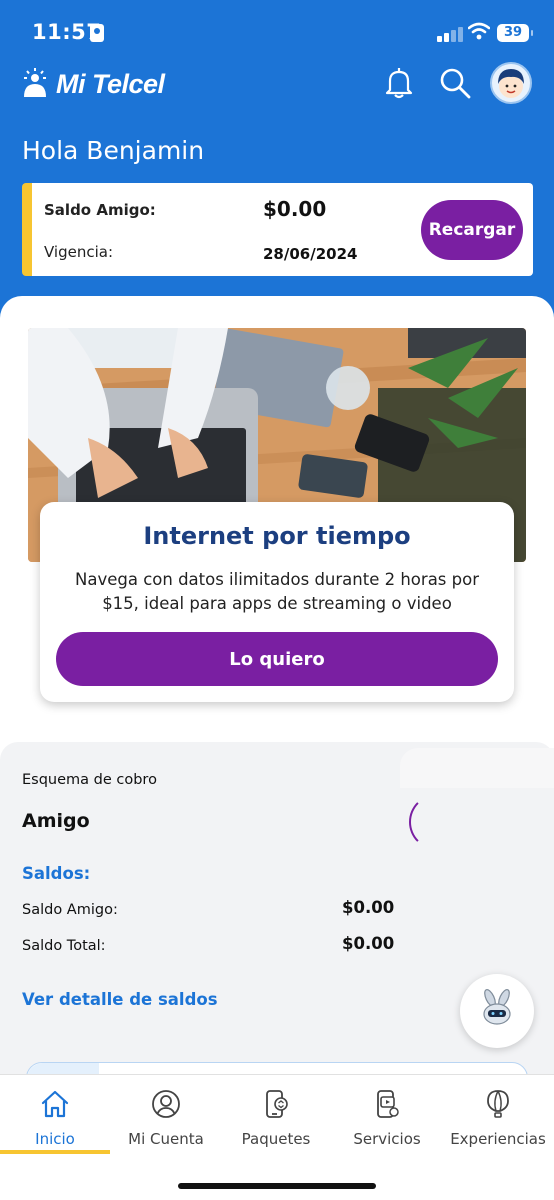 This screenshot has height=1200, width=554. Describe the element at coordinates (277, 1186) in the screenshot. I see `home-indicator` at that location.